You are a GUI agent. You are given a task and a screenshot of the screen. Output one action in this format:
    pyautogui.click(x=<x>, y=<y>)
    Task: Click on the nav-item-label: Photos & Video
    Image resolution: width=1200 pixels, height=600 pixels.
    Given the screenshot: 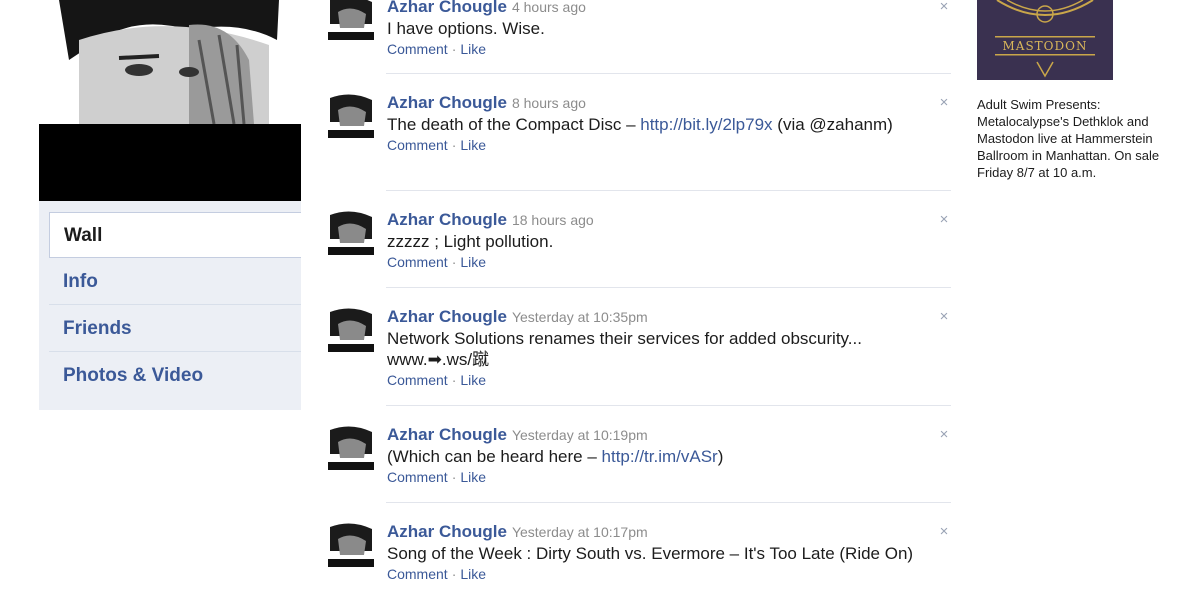 What is the action you would take?
    pyautogui.click(x=133, y=375)
    